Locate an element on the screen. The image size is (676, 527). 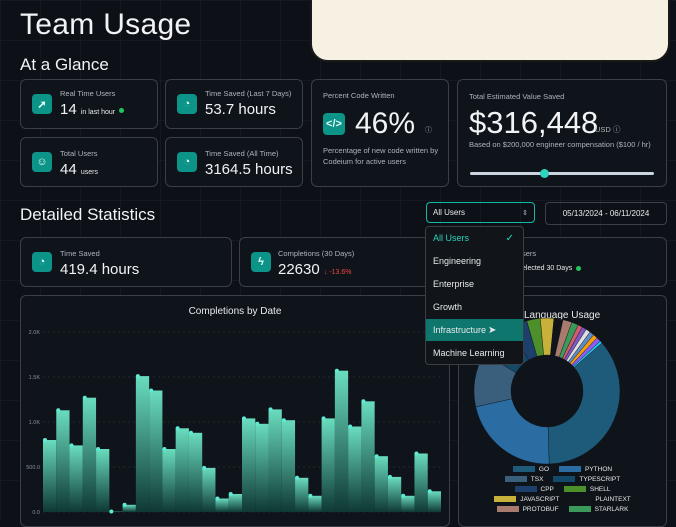
card-value: 22630 ↓ -13.6% is located at coordinates (315, 269).